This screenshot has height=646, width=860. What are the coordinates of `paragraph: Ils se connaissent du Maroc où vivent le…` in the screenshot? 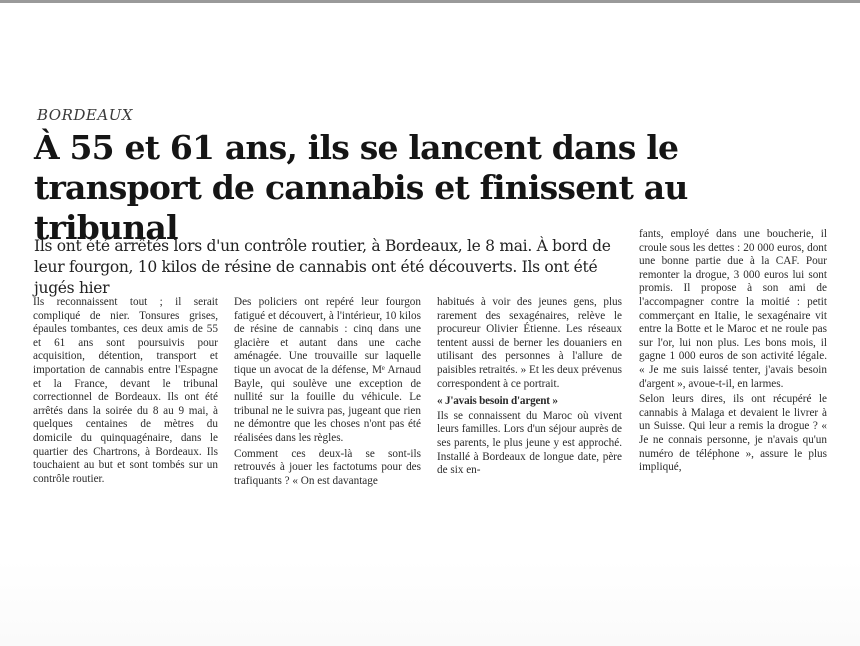 It's located at (529, 443).